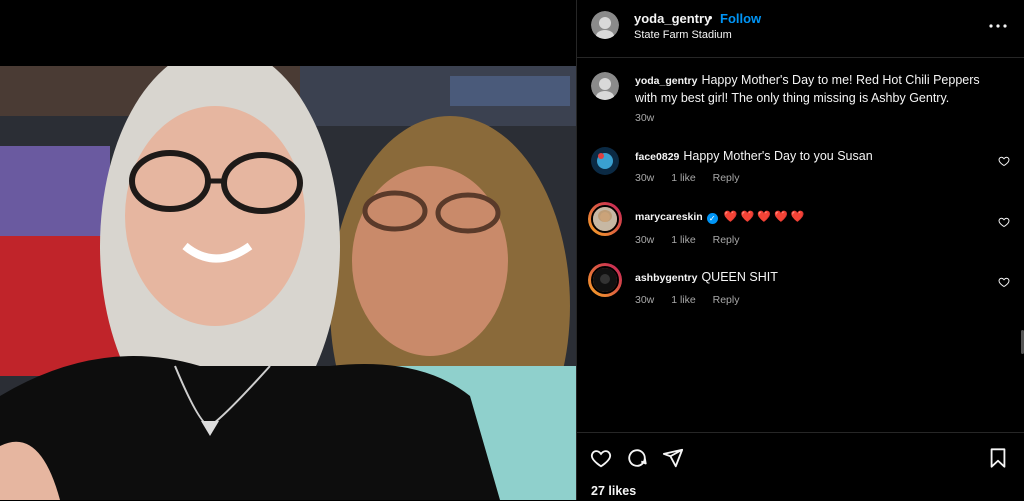 This screenshot has width=1024, height=501. I want to click on comment-row: ashbygentry QUEEN SHIT 30w 1 like Reply, so click(800, 289).